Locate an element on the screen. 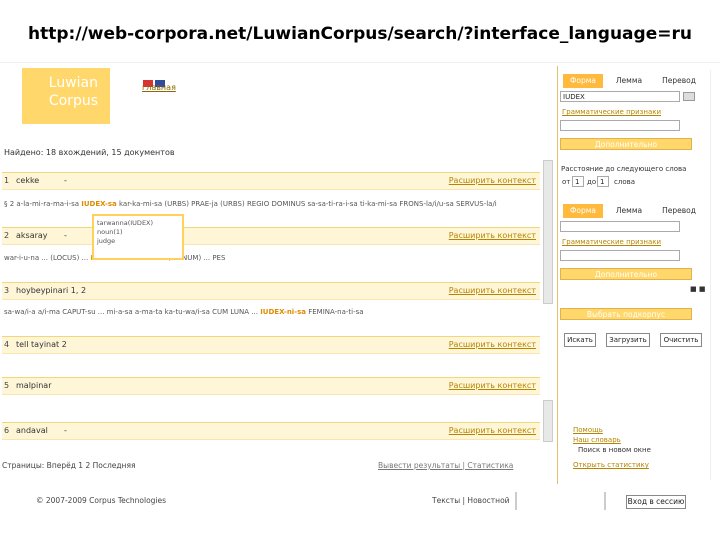 This screenshot has height=540, width=720. add-word-icon: ■ ■ is located at coordinates (697, 289).